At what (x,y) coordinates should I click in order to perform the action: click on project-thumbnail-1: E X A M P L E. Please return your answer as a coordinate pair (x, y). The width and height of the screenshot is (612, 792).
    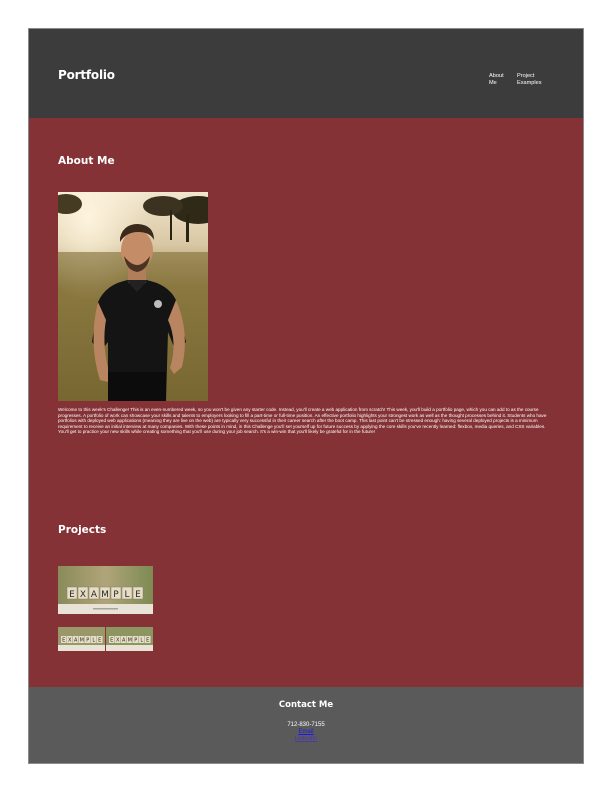
    Looking at the image, I should click on (105, 590).